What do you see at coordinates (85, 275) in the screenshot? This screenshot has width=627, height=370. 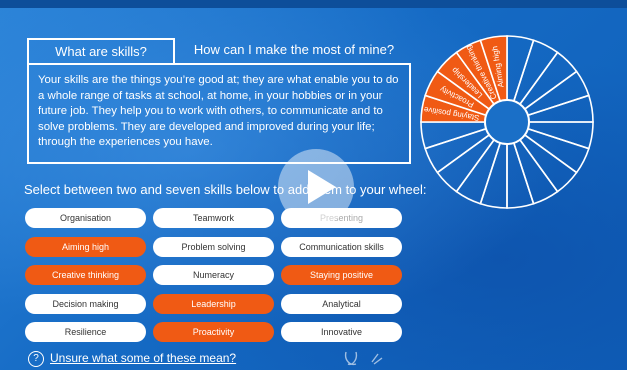 I see `skill-creative-thinking: Creative thinking` at bounding box center [85, 275].